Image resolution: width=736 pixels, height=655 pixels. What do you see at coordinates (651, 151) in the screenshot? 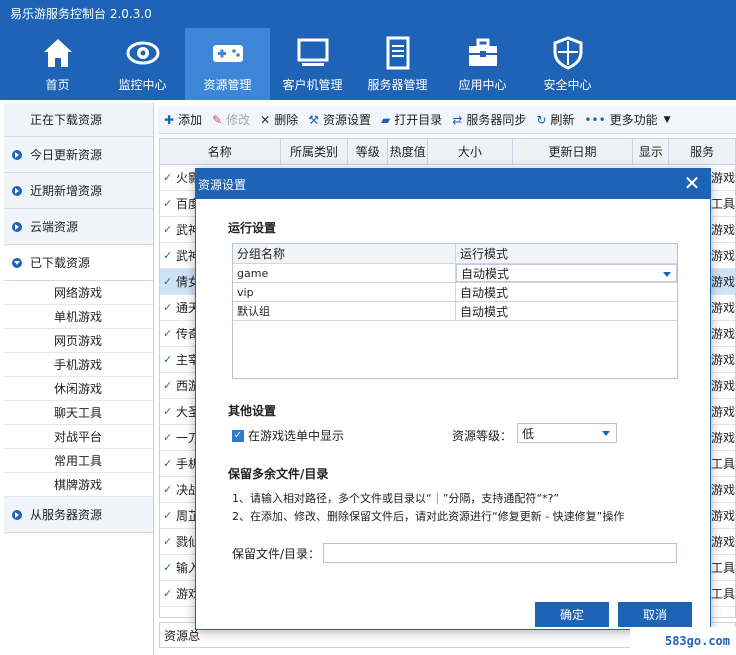
I see `column-header: 显示` at bounding box center [651, 151].